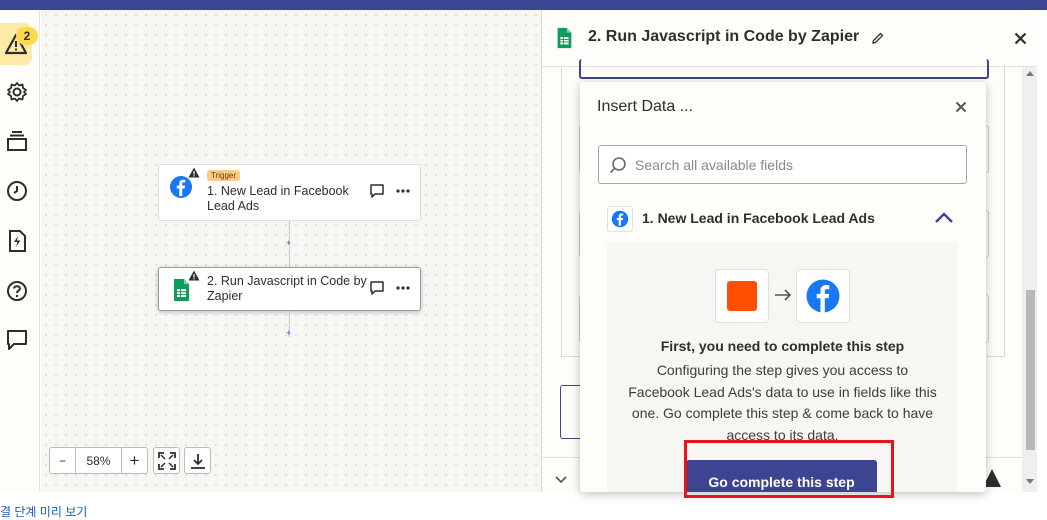  I want to click on step-section-header: 1. New Lead in Facebook Lead Ads, so click(783, 219).